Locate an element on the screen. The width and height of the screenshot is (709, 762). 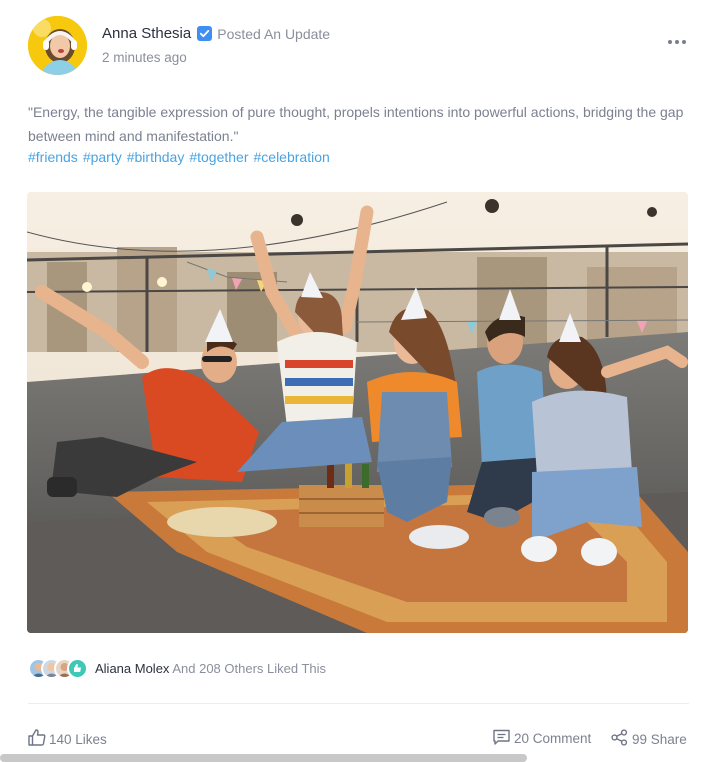
horizontal-scrollbar is located at coordinates (263, 758).